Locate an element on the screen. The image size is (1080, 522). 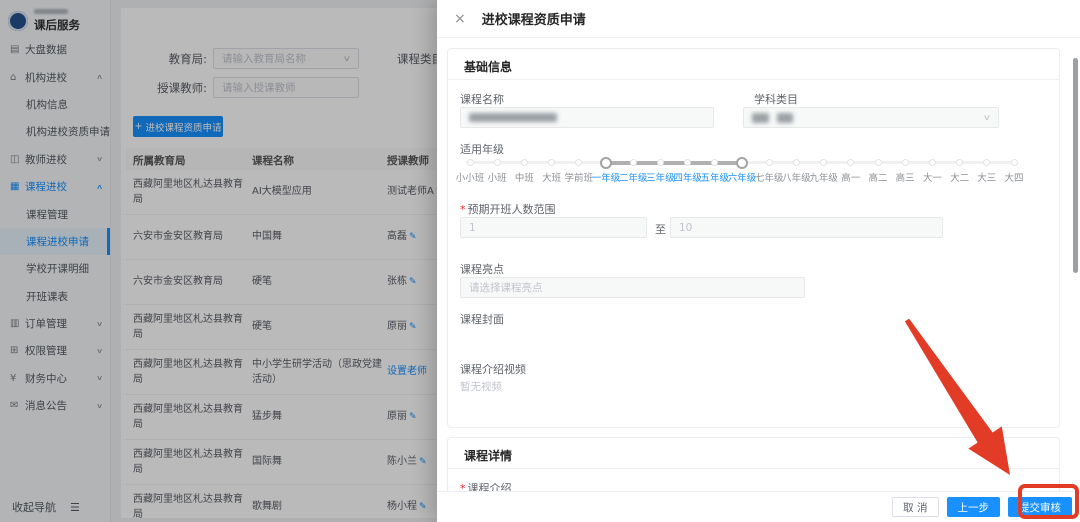
course-name-value-redacted is located at coordinates (513, 117).